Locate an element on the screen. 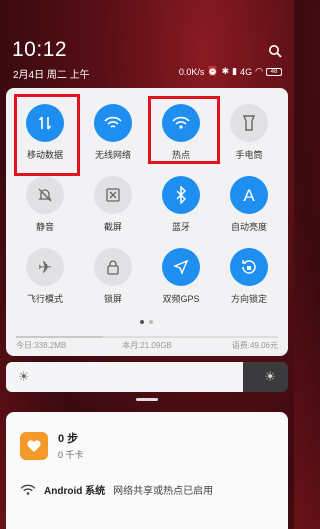 The width and height of the screenshot is (320, 529). brightness-slider: ☀ ☀ is located at coordinates (147, 377).